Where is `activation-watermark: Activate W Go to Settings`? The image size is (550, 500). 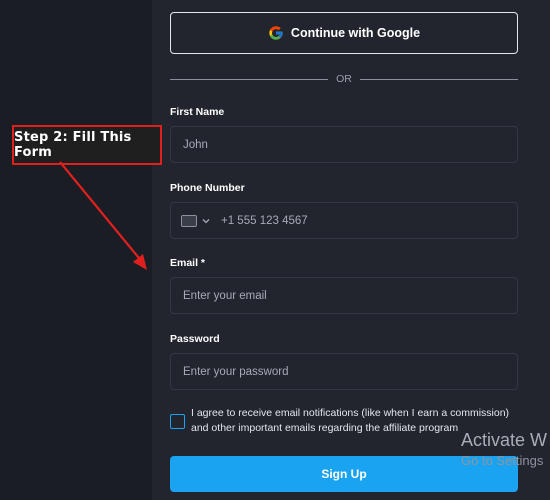 activation-watermark: Activate W Go to Settings is located at coordinates (504, 449).